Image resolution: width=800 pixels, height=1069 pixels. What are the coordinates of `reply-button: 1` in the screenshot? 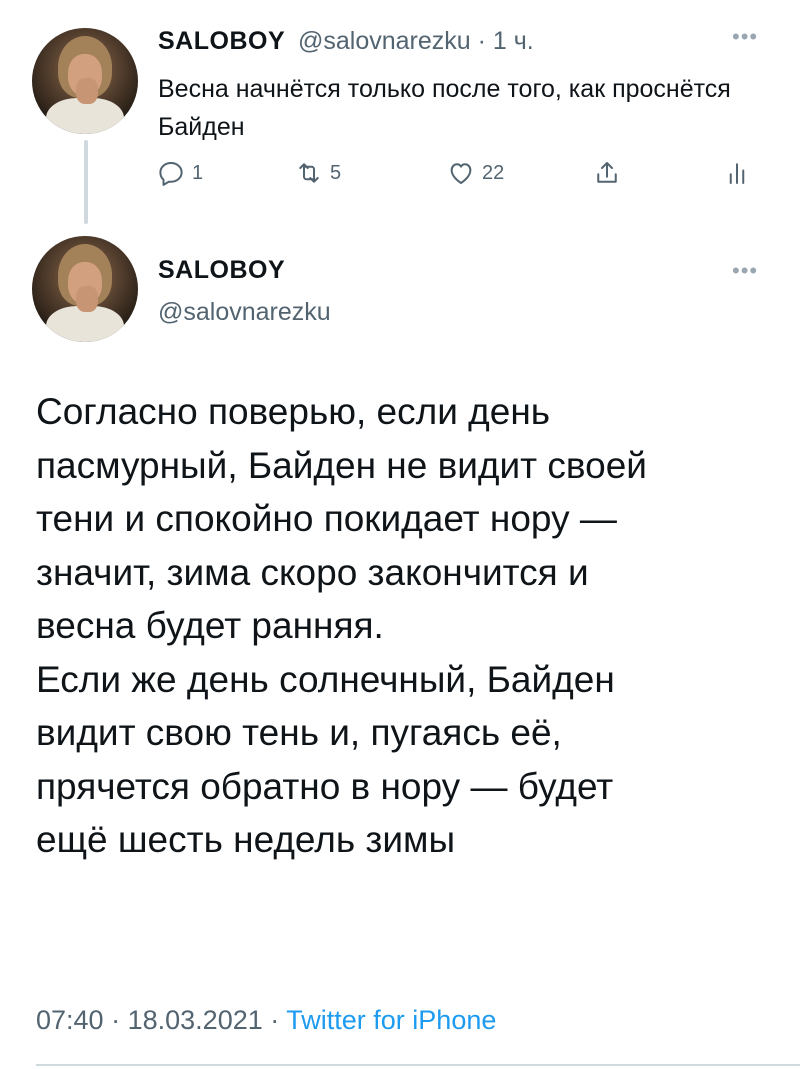 It's located at (179, 173).